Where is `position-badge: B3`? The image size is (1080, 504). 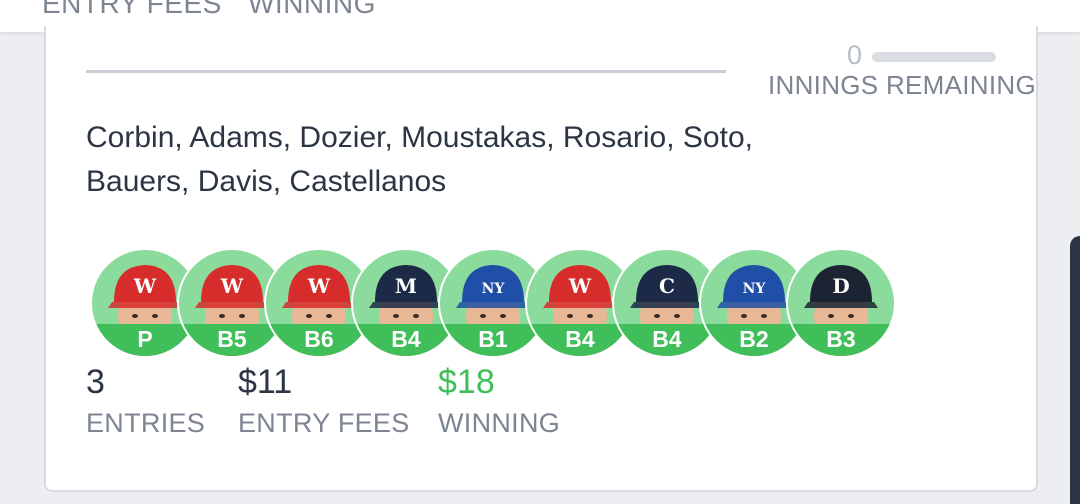
position-badge: B3 is located at coordinates (841, 340).